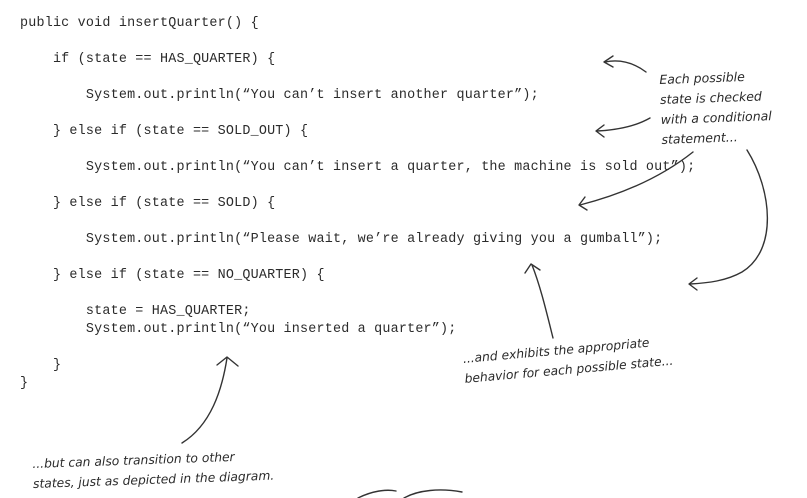  I want to click on arrow-to-transition-icon, so click(204, 400).